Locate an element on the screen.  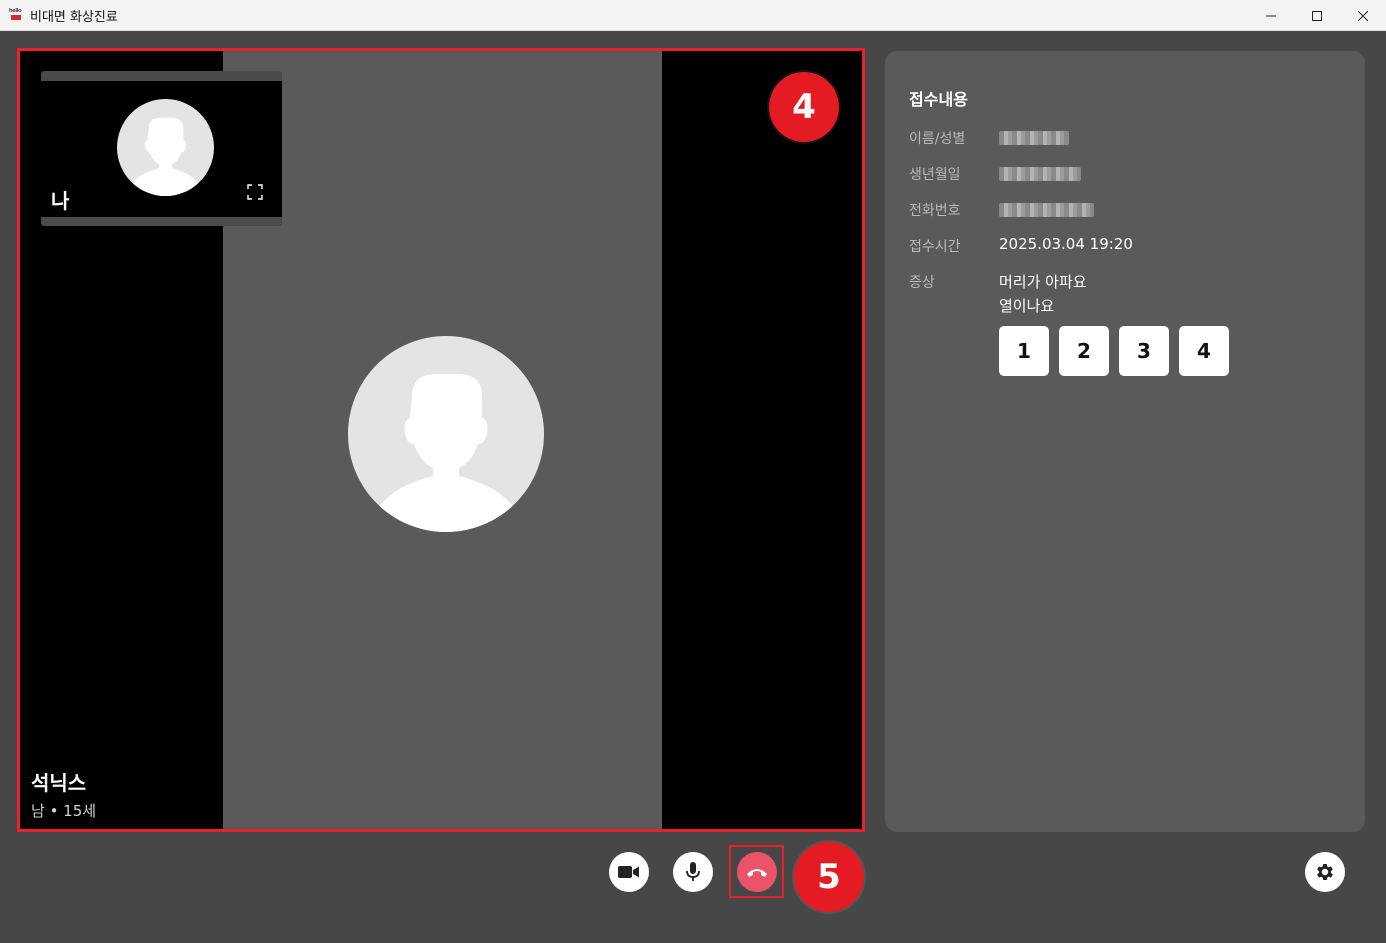
settings-button is located at coordinates (1325, 872).